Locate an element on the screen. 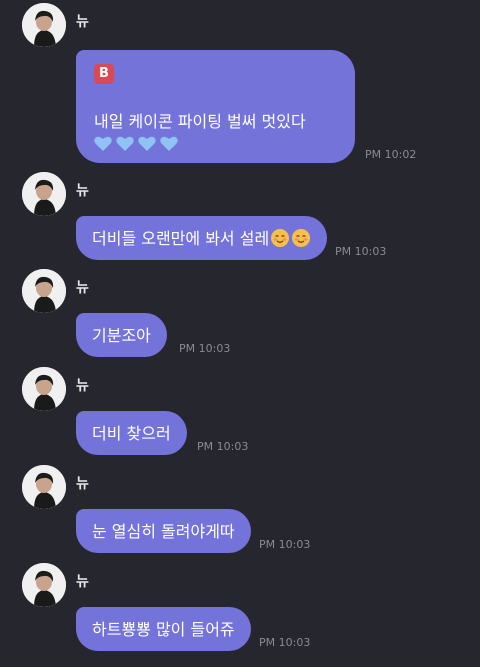 This screenshot has width=480, height=667. message-group: 뉴 하트뿅뿅 많이 들어쥬 PM 10:03 is located at coordinates (240, 608).